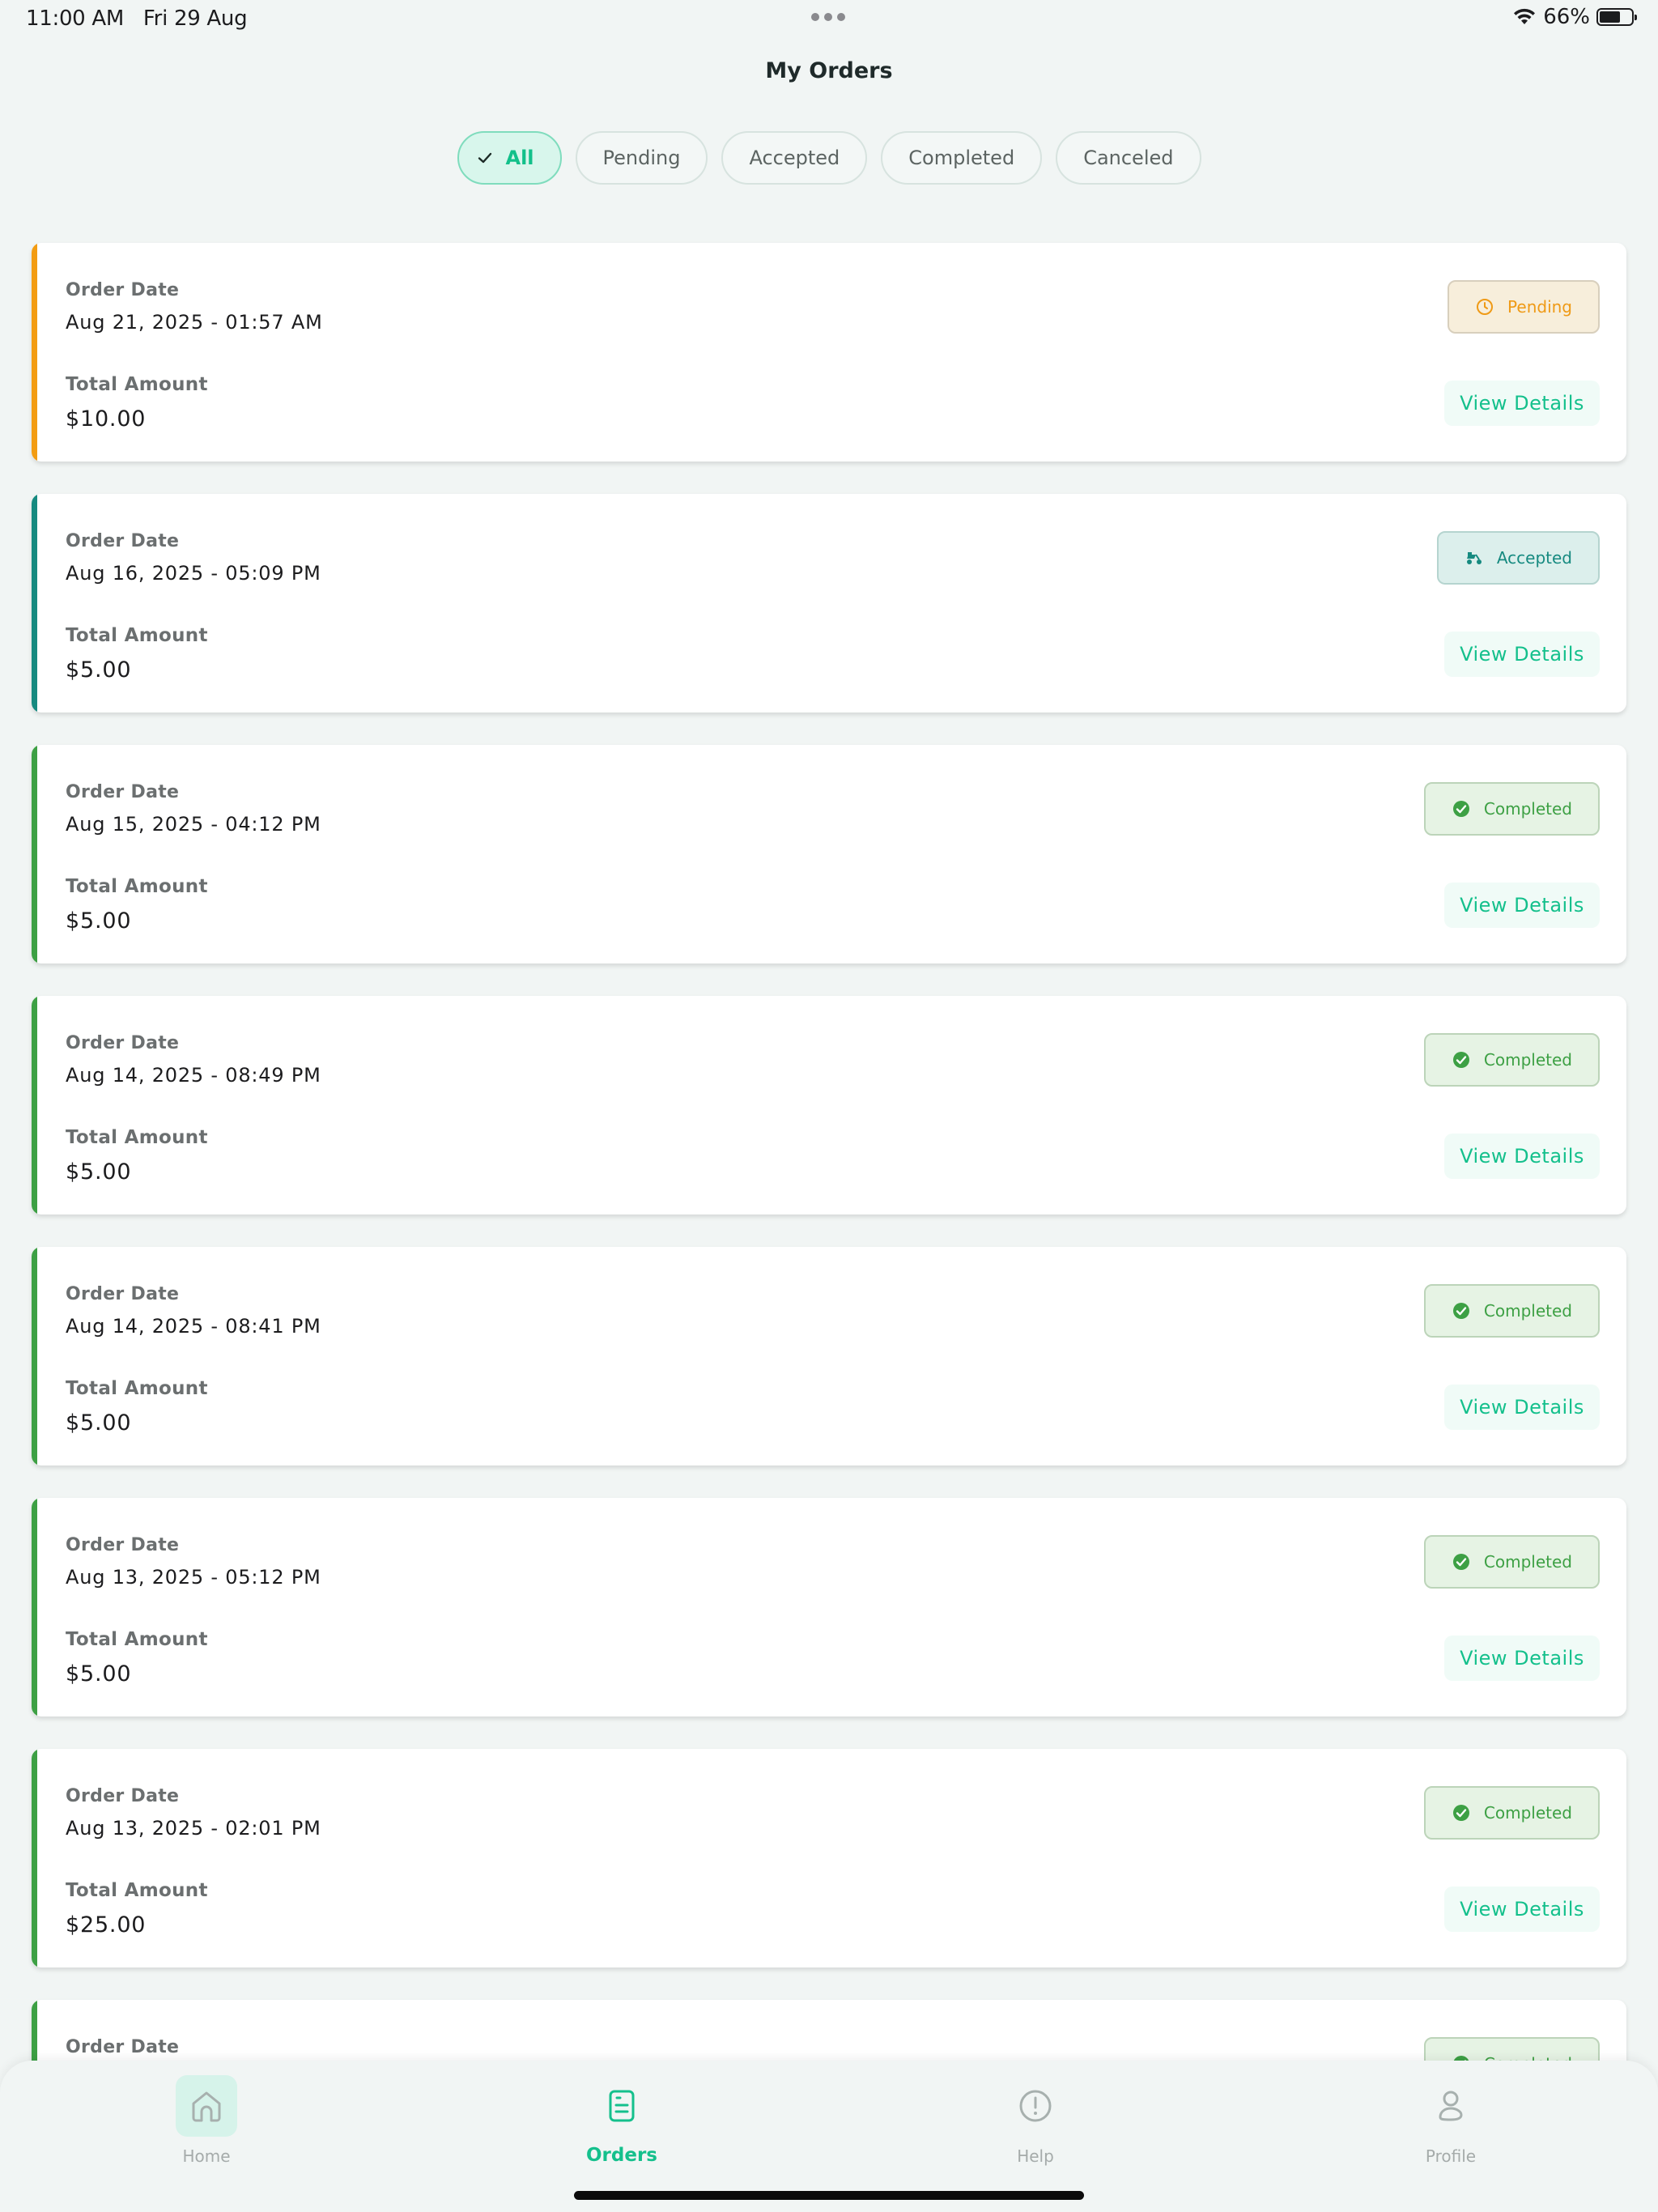 This screenshot has height=2212, width=1658. What do you see at coordinates (1539, 307) in the screenshot?
I see `status-badge-label: Pending` at bounding box center [1539, 307].